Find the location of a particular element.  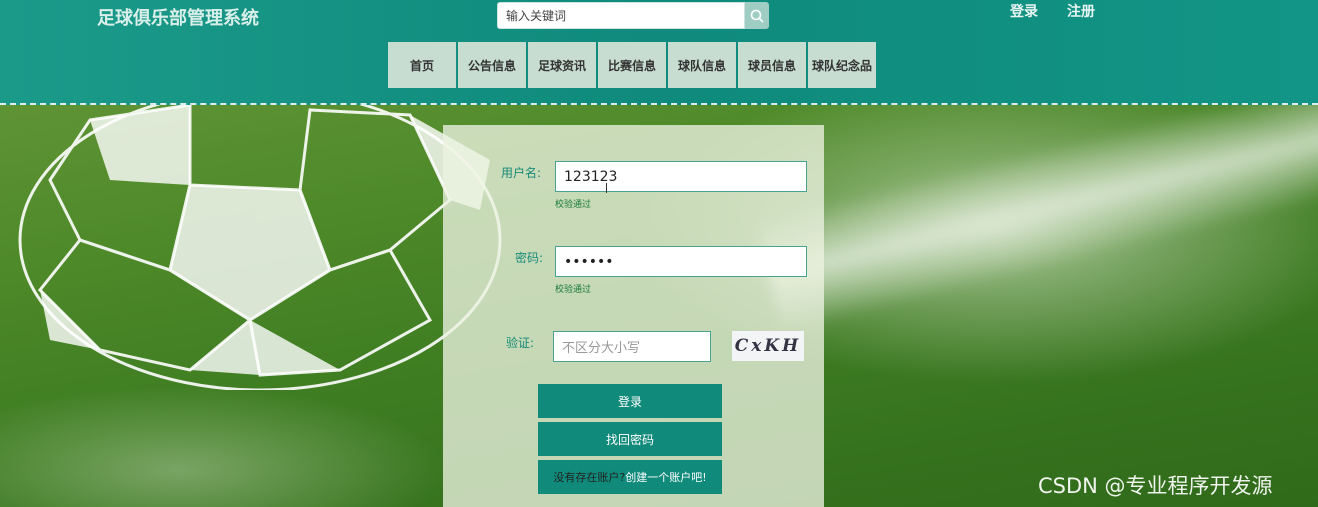

nav-football-news: 足球资讯 is located at coordinates (562, 65).